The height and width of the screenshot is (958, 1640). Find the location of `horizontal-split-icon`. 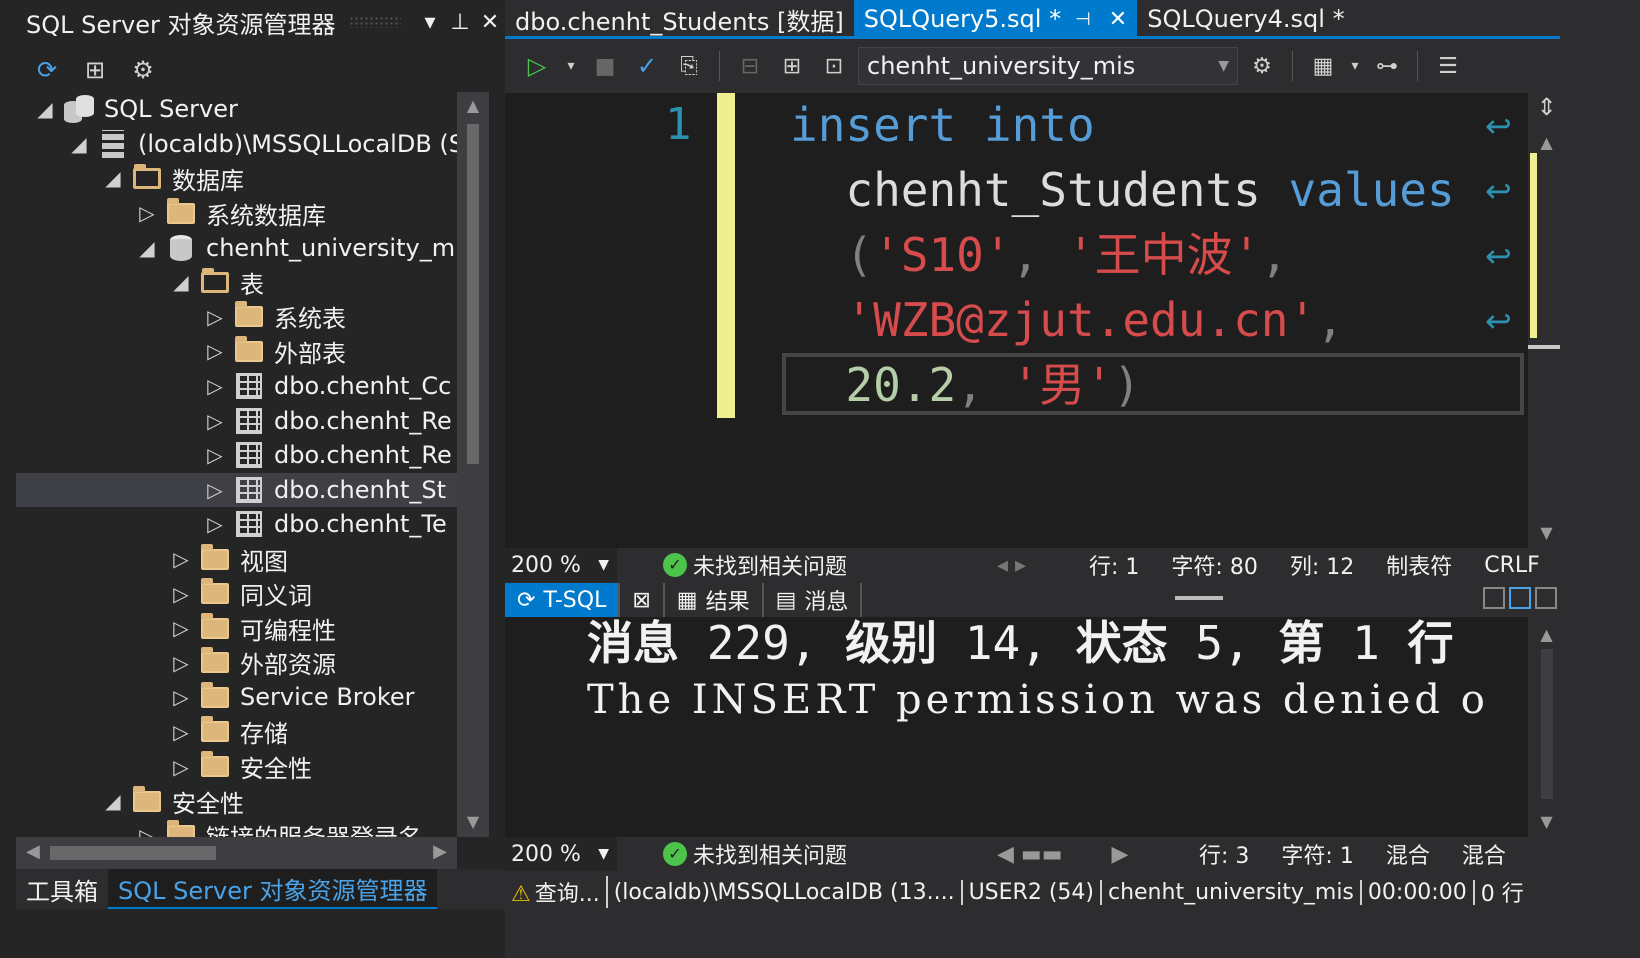

horizontal-split-icon is located at coordinates (1520, 598).